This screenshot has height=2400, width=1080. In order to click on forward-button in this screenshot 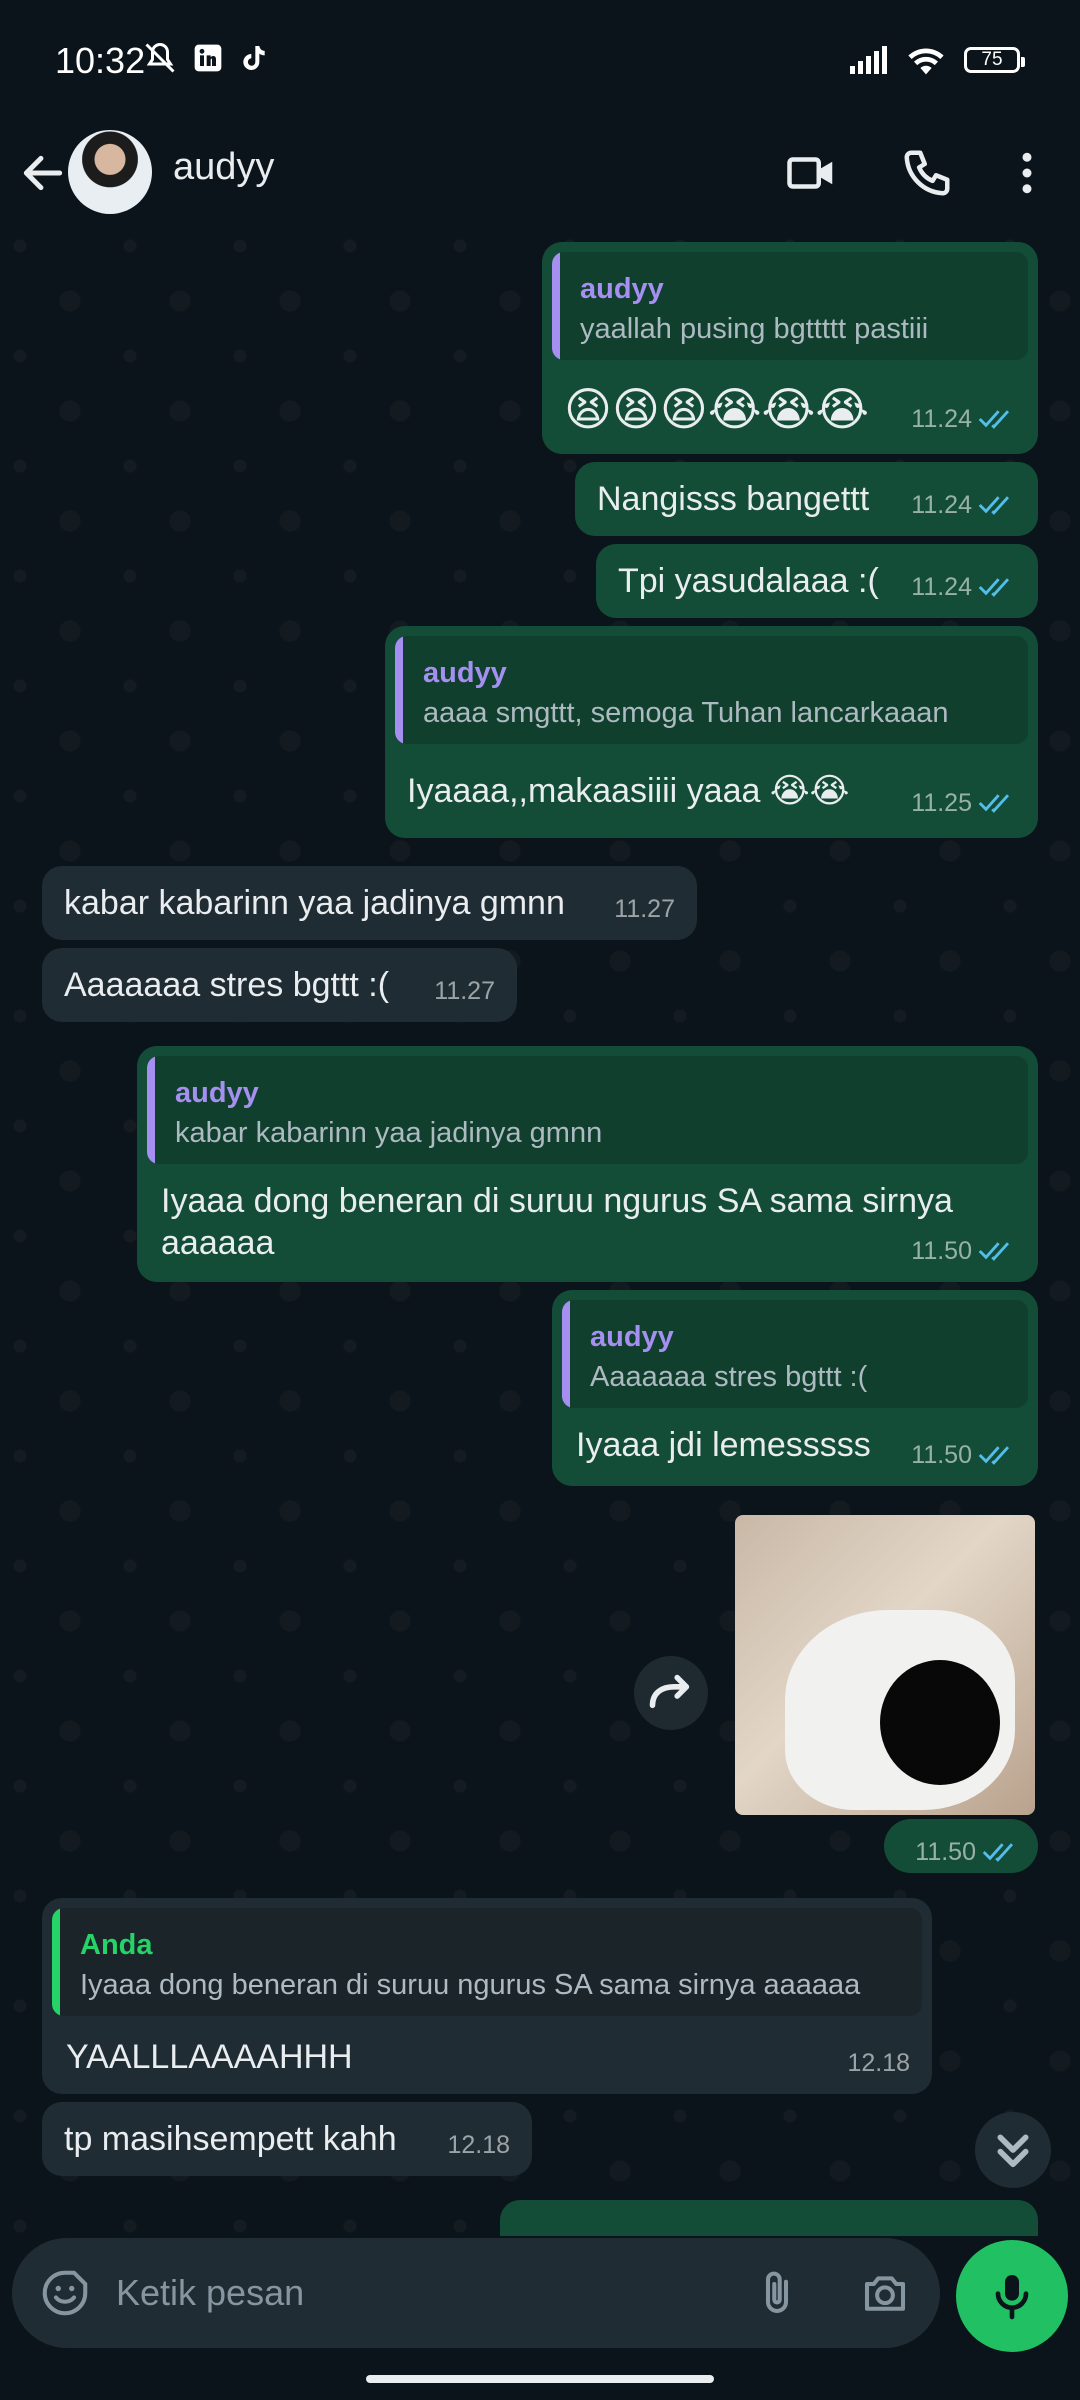, I will do `click(671, 1693)`.